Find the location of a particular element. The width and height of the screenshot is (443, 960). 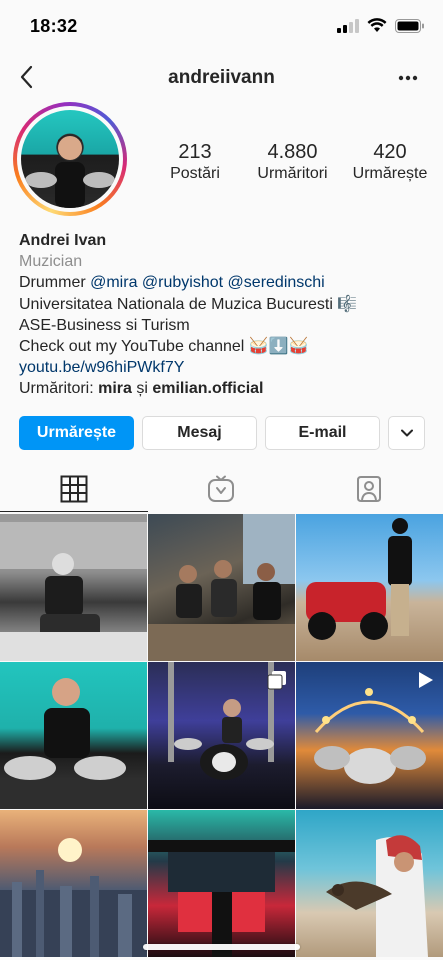

bio-line-1: Drummer @mira @rubyishot @seredinschi is located at coordinates (224, 282).